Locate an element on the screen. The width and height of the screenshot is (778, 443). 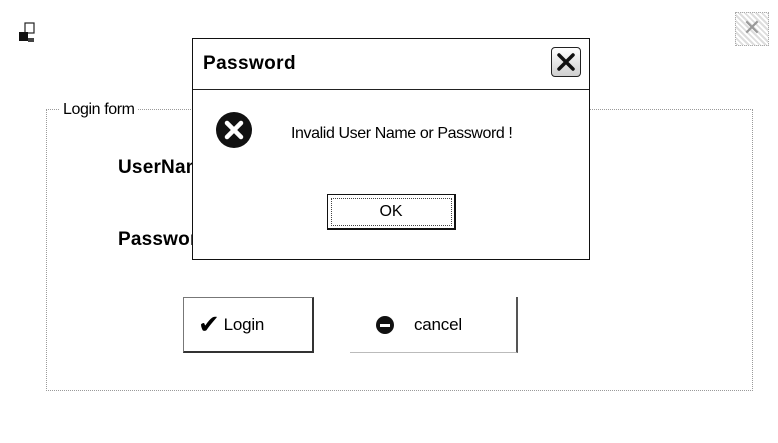
login-form-group-label: Login form is located at coordinates (99, 110).